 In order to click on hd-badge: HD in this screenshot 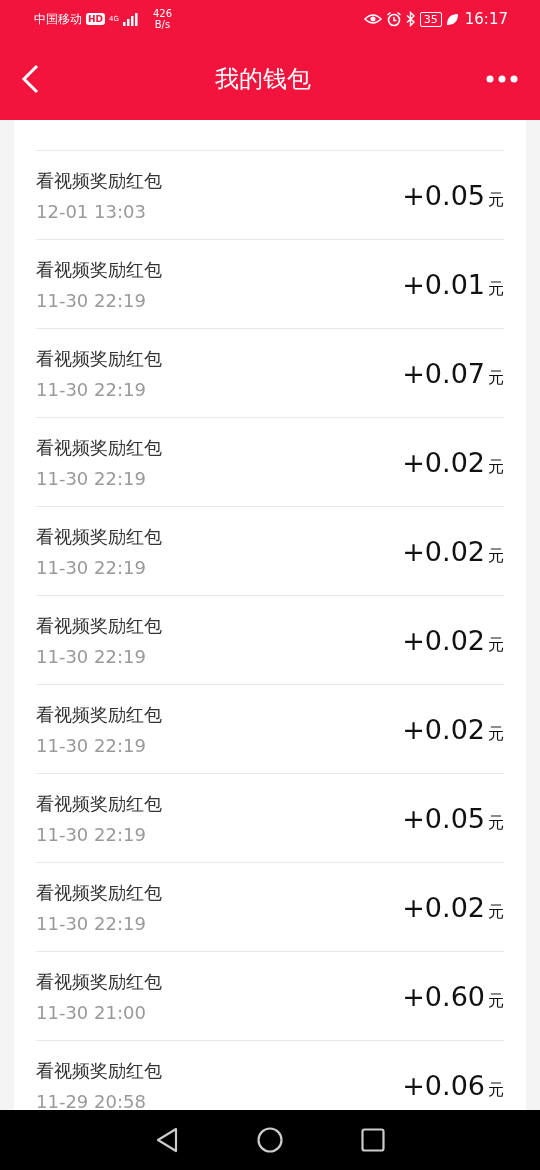, I will do `click(95, 19)`.